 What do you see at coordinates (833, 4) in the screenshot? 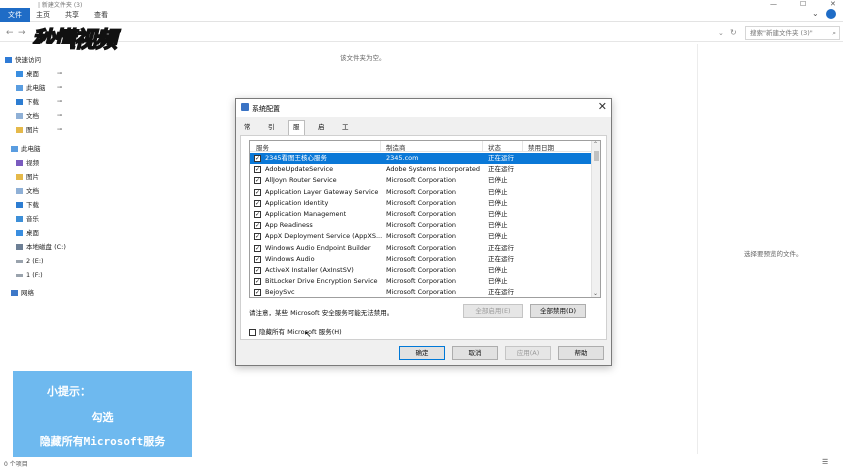
I see `close-icon: ✕` at bounding box center [833, 4].